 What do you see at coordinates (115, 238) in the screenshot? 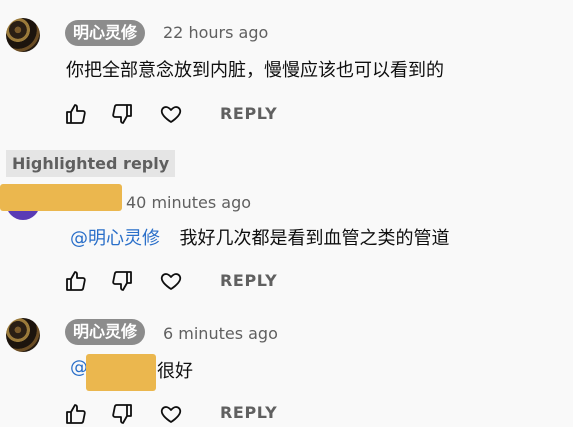
I see `mention-link: @明心灵修` at bounding box center [115, 238].